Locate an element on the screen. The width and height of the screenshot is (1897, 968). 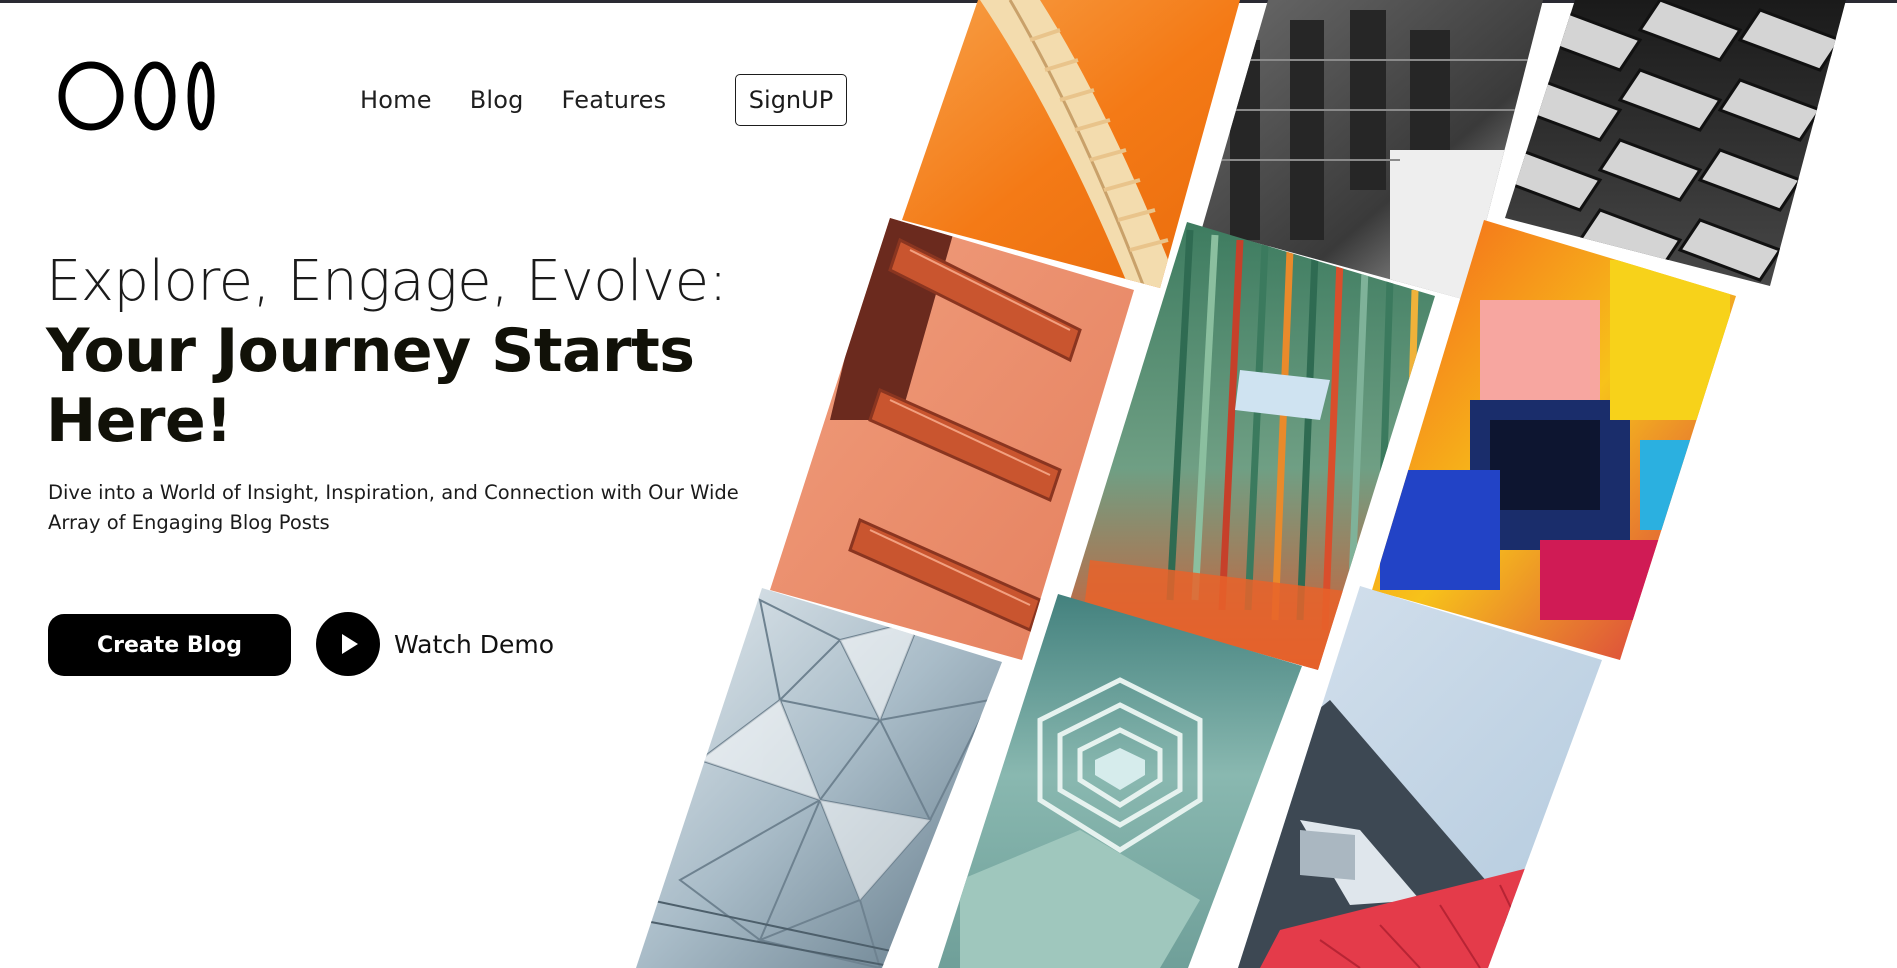
main-nav: Home Blog Features is located at coordinates (513, 100).